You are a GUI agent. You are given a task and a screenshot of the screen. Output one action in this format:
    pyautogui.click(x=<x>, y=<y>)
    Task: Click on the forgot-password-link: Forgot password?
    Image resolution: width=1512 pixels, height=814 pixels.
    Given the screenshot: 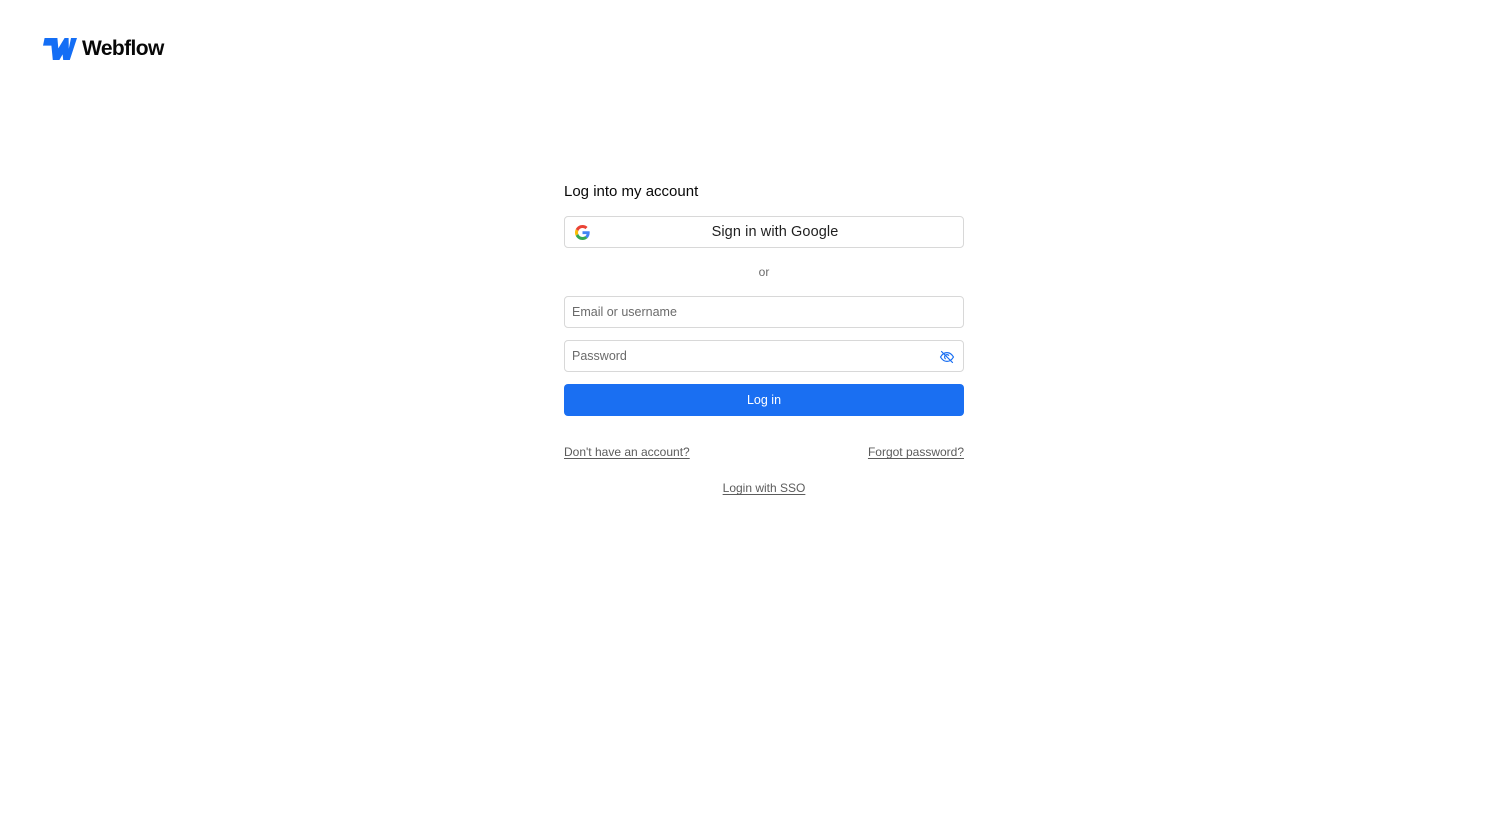 What is the action you would take?
    pyautogui.click(x=916, y=452)
    